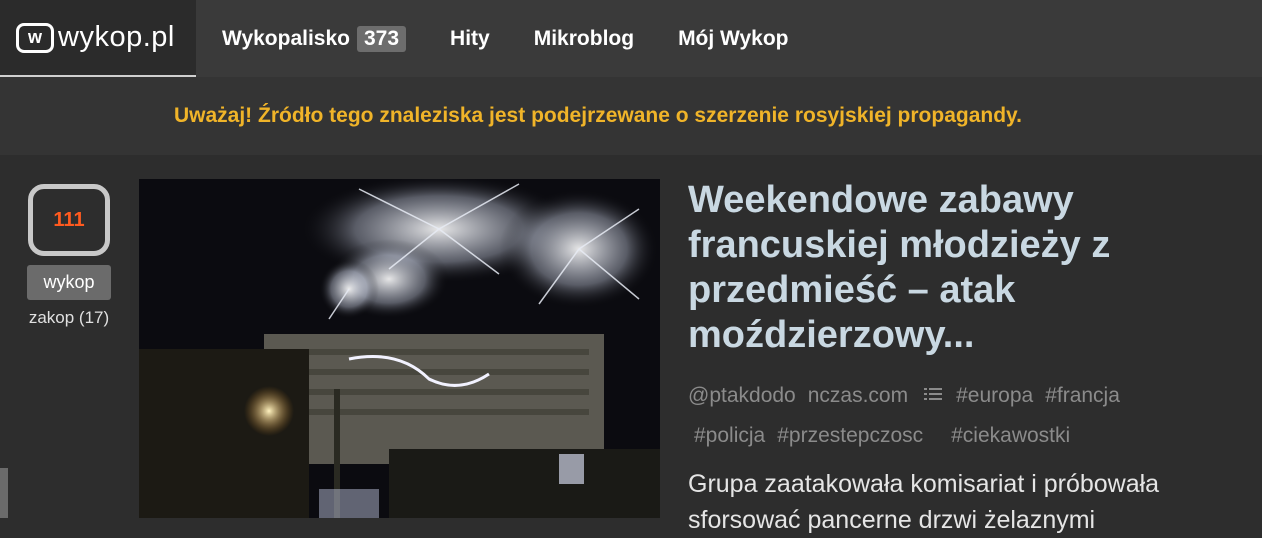  I want to click on wykop-logo-icon: w, so click(35, 37).